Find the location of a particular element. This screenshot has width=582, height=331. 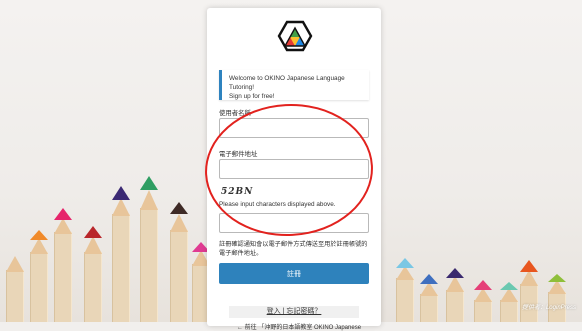

register-button: 註冊 is located at coordinates (294, 273).